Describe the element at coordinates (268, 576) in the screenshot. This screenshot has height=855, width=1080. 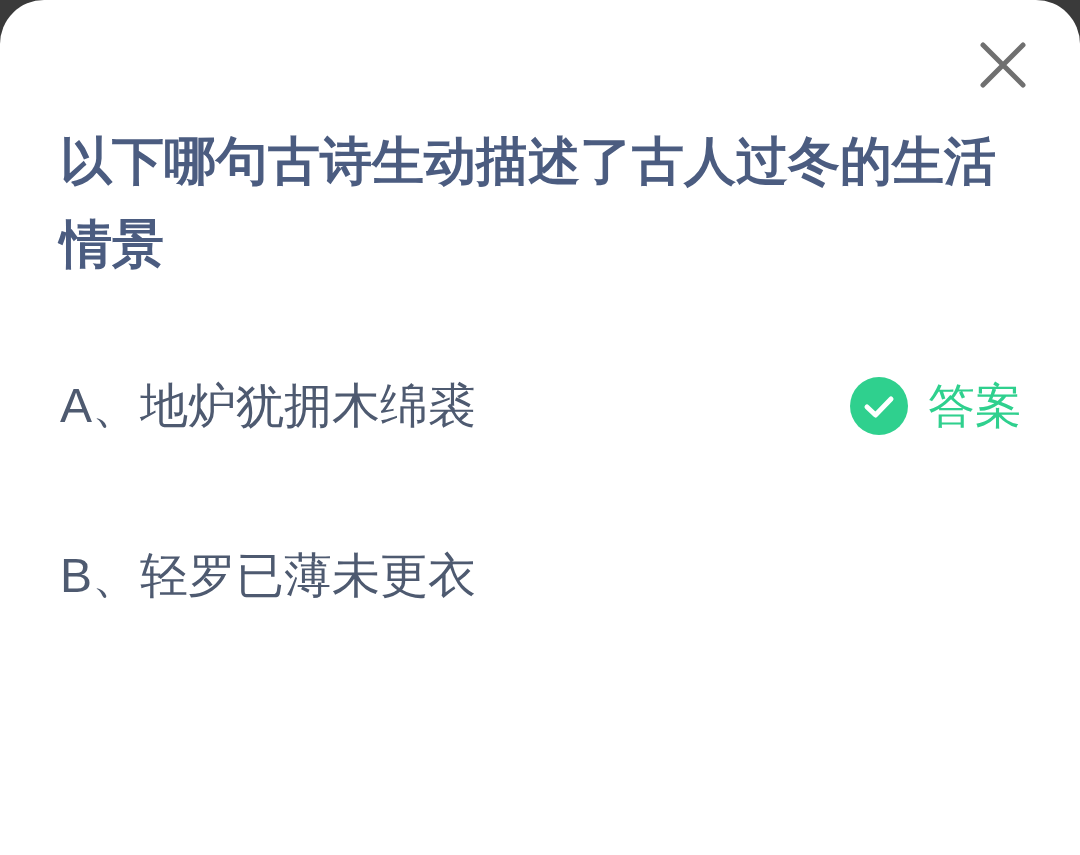
I see `option-text: B、轻罗已薄未更衣` at that location.